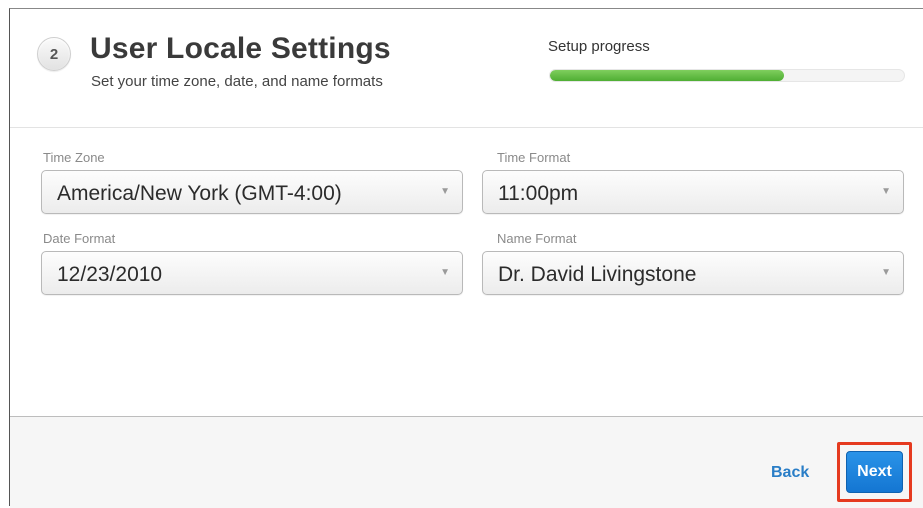  I want to click on back-button: Back, so click(790, 473).